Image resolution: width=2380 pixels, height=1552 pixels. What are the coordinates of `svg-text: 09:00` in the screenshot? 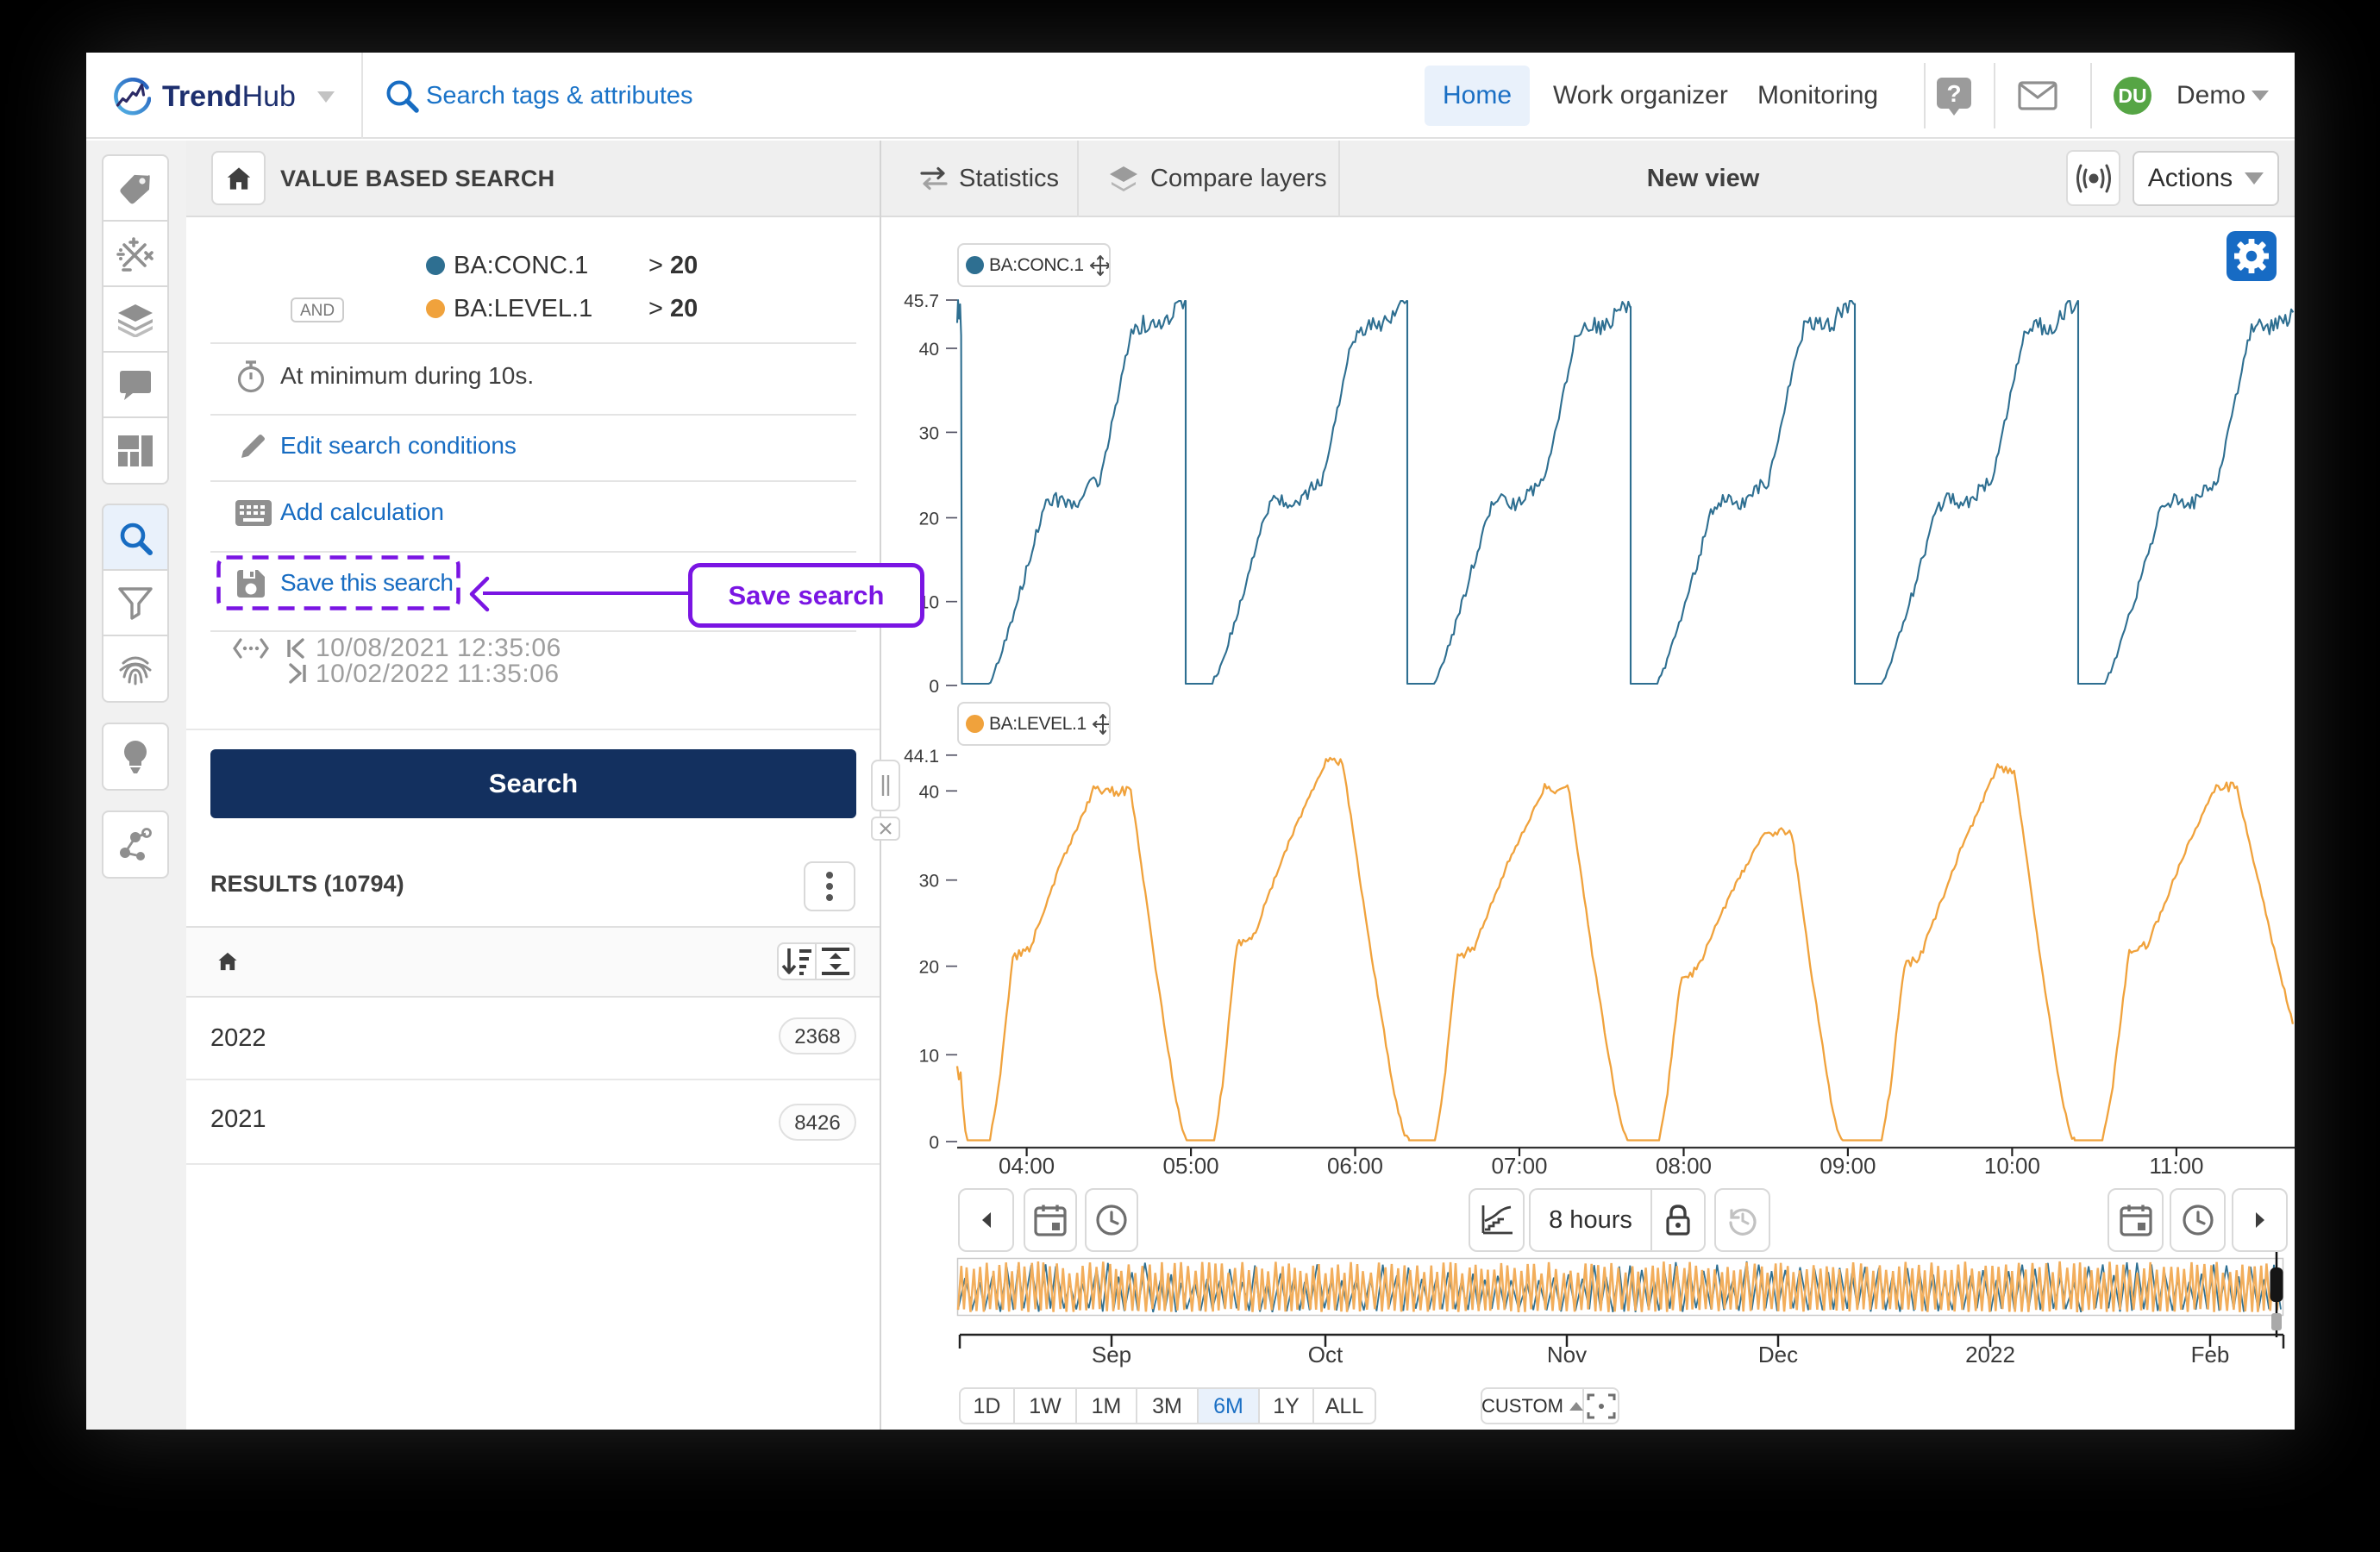 It's located at (1848, 1166).